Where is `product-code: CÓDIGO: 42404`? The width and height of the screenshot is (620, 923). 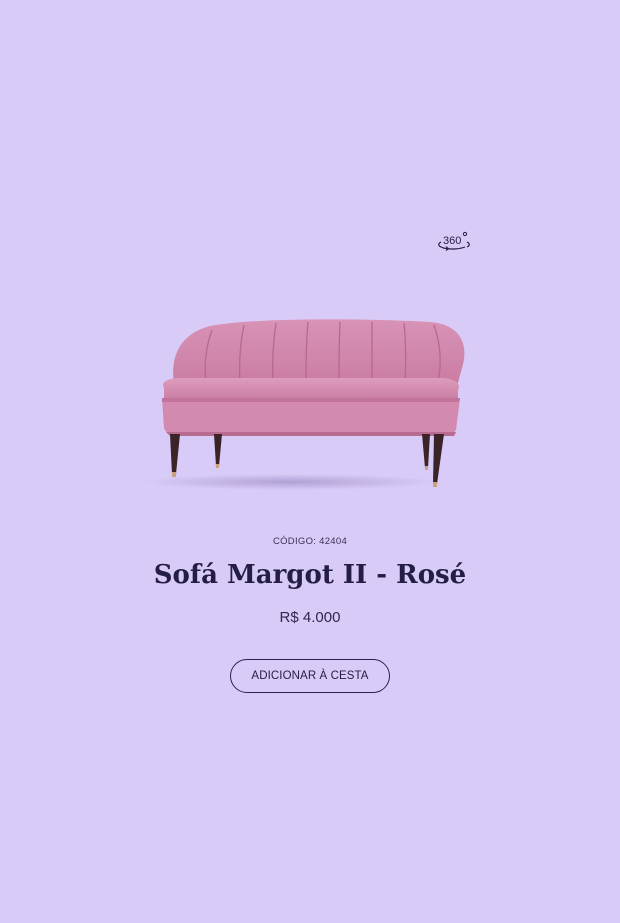
product-code: CÓDIGO: 42404 is located at coordinates (310, 541).